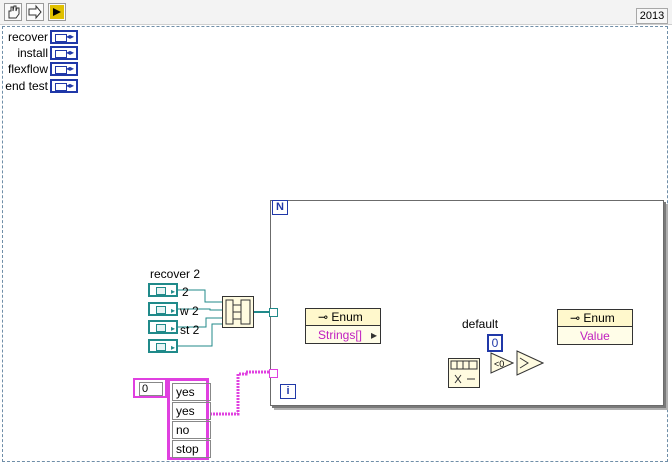 The width and height of the screenshot is (672, 464). What do you see at coordinates (189, 311) in the screenshot?
I see `cluster-item-label: w 2` at bounding box center [189, 311].